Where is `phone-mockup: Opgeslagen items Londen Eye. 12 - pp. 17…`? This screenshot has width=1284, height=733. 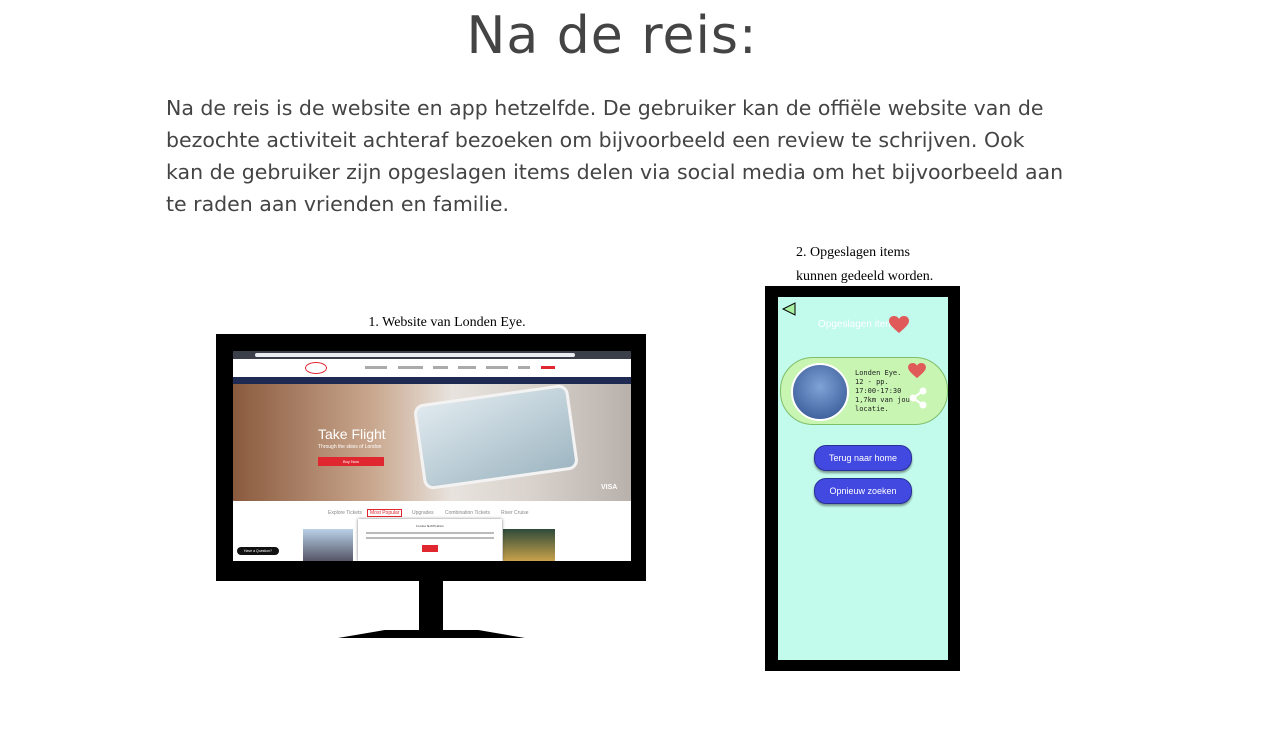
phone-mockup: Opgeslagen items Londen Eye. 12 - pp. 17… is located at coordinates (862, 478).